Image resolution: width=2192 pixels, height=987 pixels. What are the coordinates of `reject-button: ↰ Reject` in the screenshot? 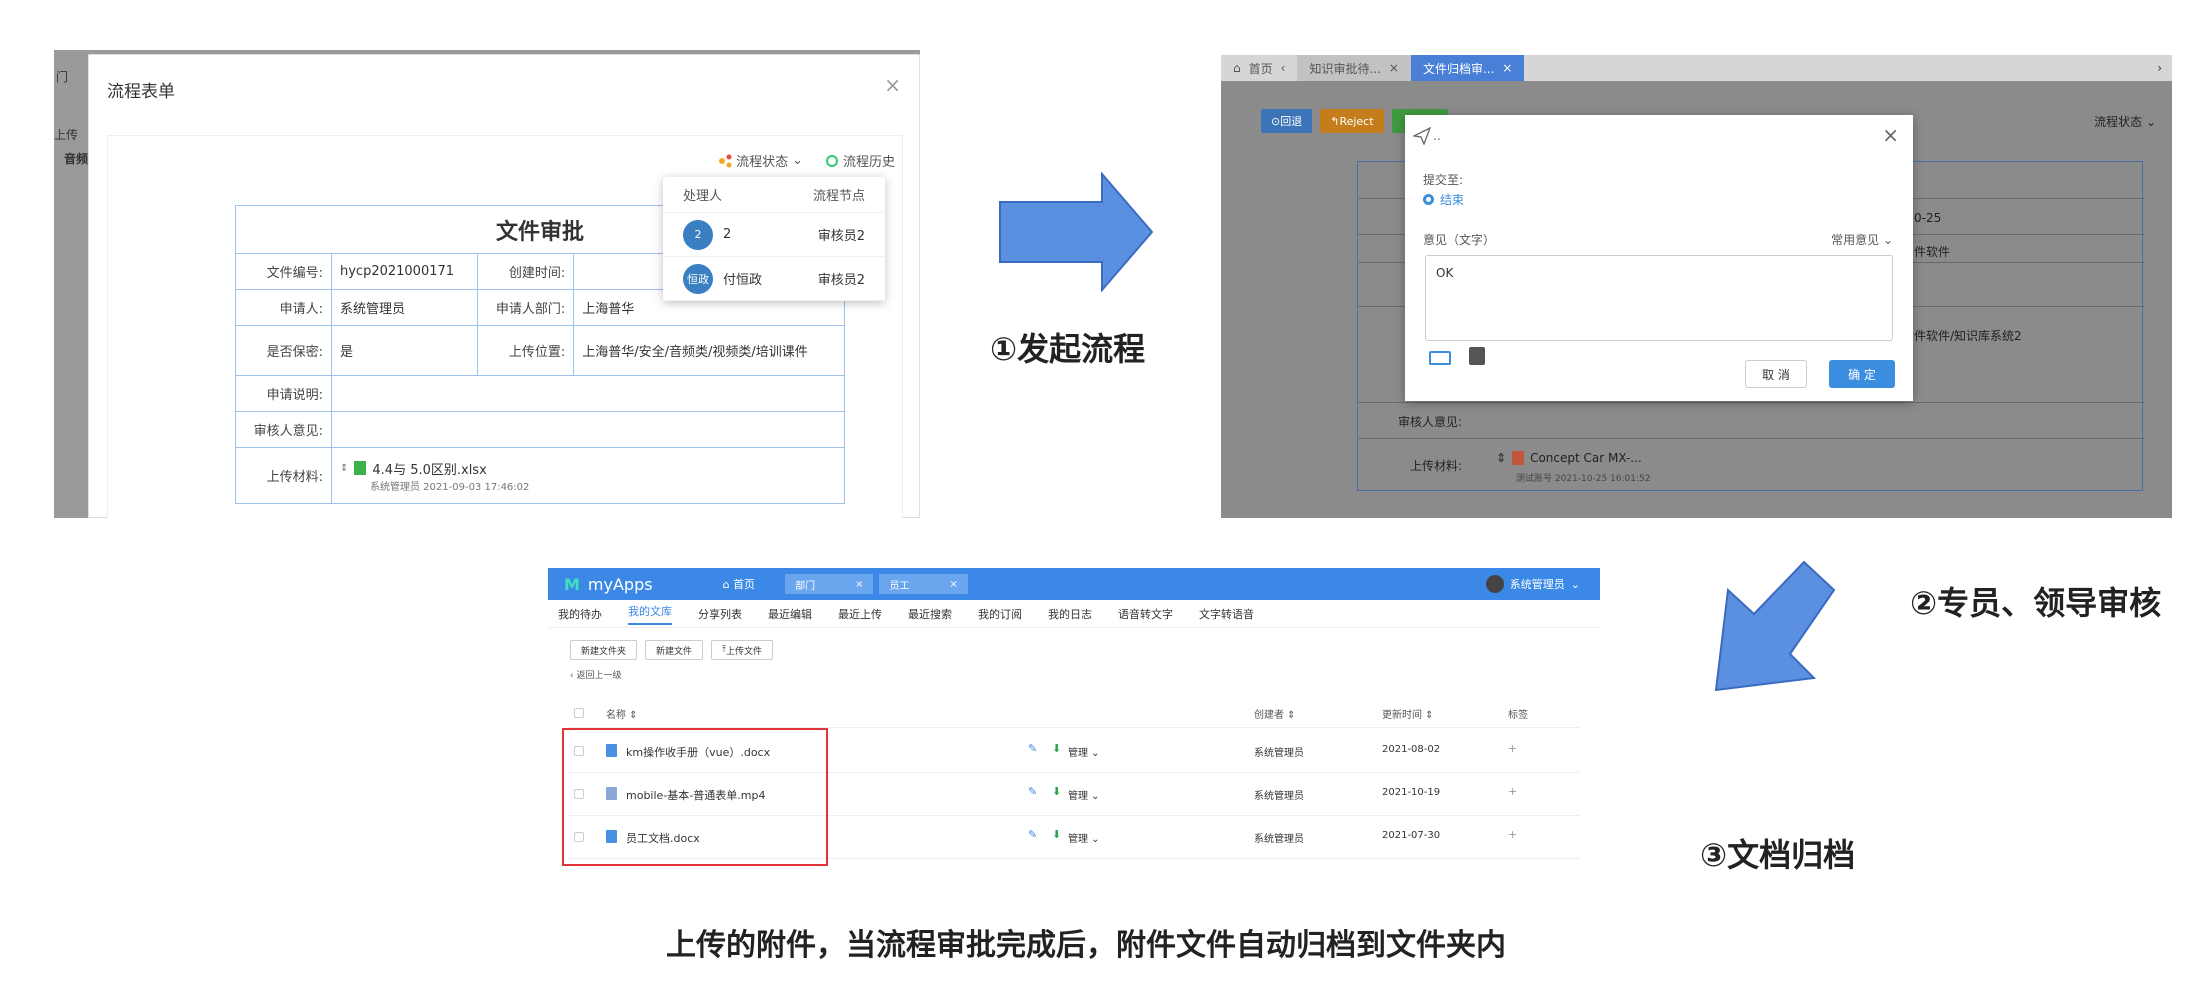 It's located at (1352, 121).